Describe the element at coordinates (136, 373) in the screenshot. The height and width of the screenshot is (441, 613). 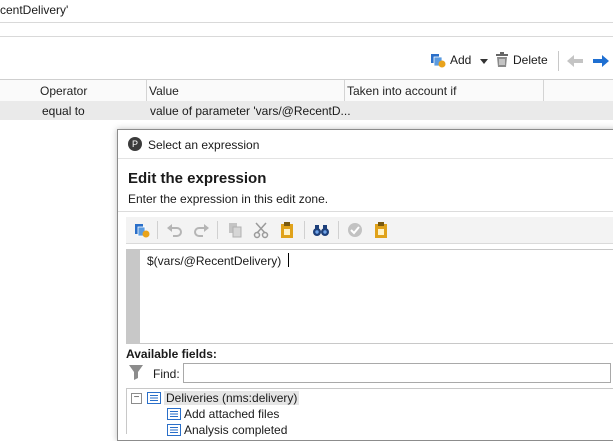
I see `filter-icon` at that location.